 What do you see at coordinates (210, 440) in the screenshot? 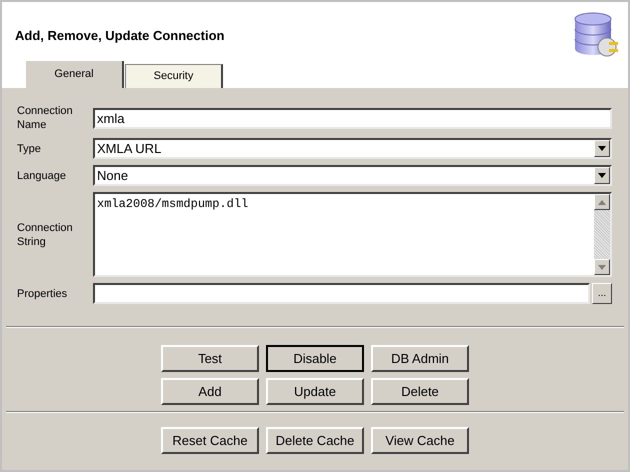
I see `action-button: Reset Cache` at bounding box center [210, 440].